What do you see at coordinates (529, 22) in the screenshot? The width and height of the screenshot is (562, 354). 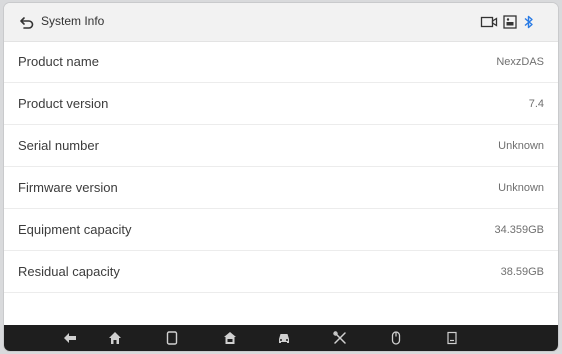 I see `bluetooth-icon` at bounding box center [529, 22].